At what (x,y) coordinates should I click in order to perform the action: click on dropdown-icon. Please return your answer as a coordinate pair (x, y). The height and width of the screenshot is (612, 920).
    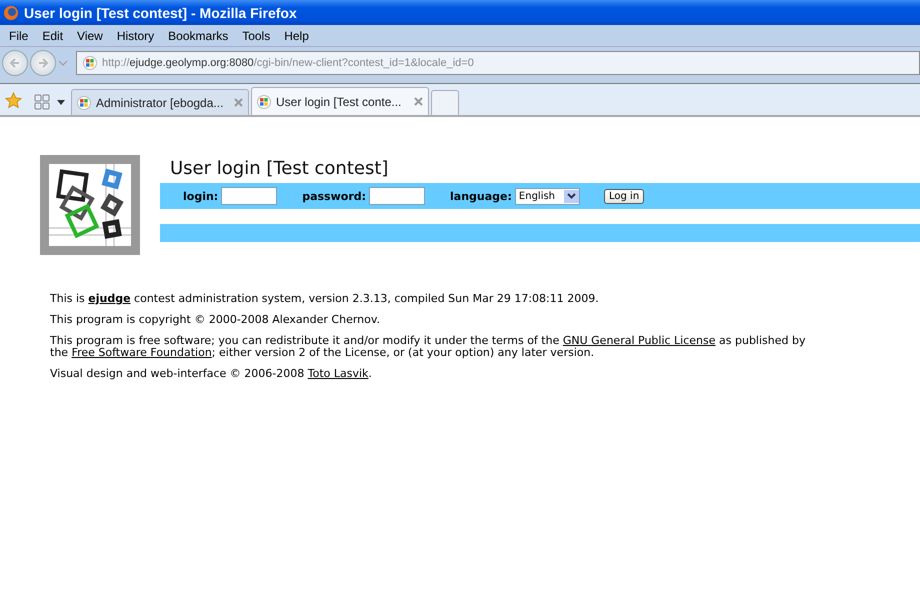
    Looking at the image, I should click on (61, 102).